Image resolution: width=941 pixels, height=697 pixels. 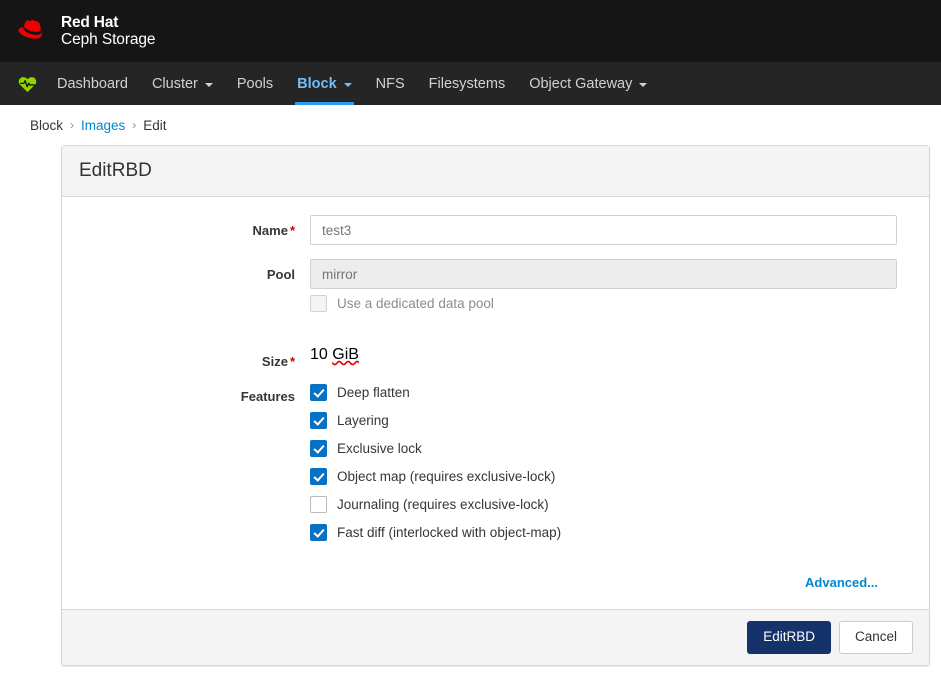 I want to click on label-size-text: Size, so click(x=274, y=361).